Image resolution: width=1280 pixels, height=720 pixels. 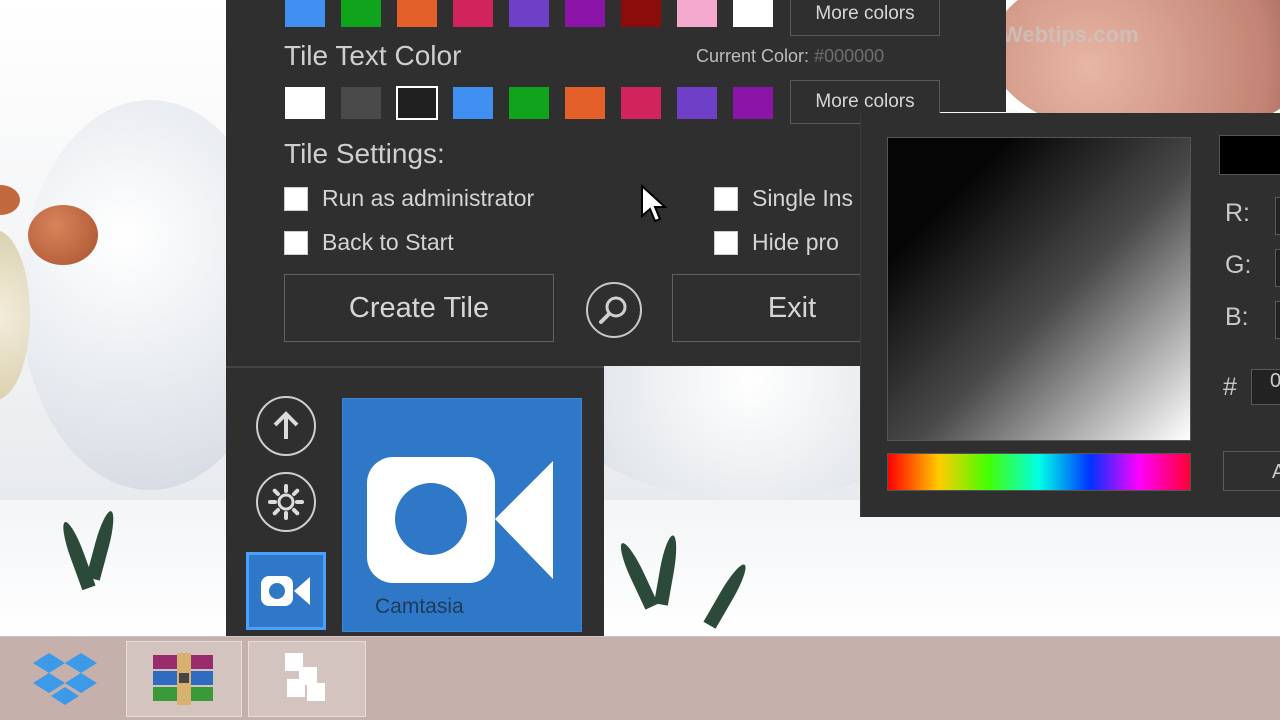 I want to click on mouse-cursor-icon, so click(x=654, y=203).